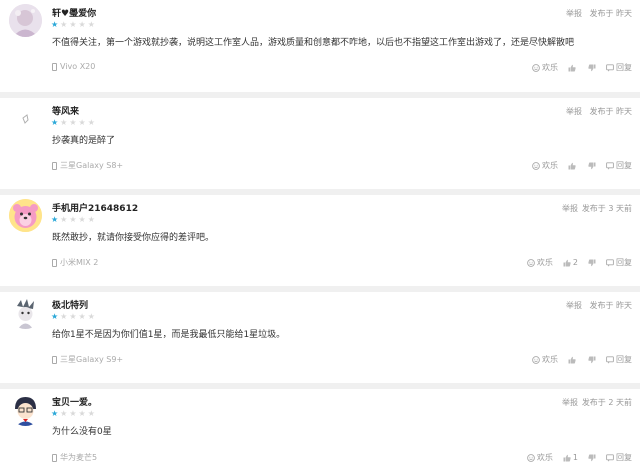 This screenshot has width=640, height=471. Describe the element at coordinates (65, 110) in the screenshot. I see `username: 等风来` at that location.